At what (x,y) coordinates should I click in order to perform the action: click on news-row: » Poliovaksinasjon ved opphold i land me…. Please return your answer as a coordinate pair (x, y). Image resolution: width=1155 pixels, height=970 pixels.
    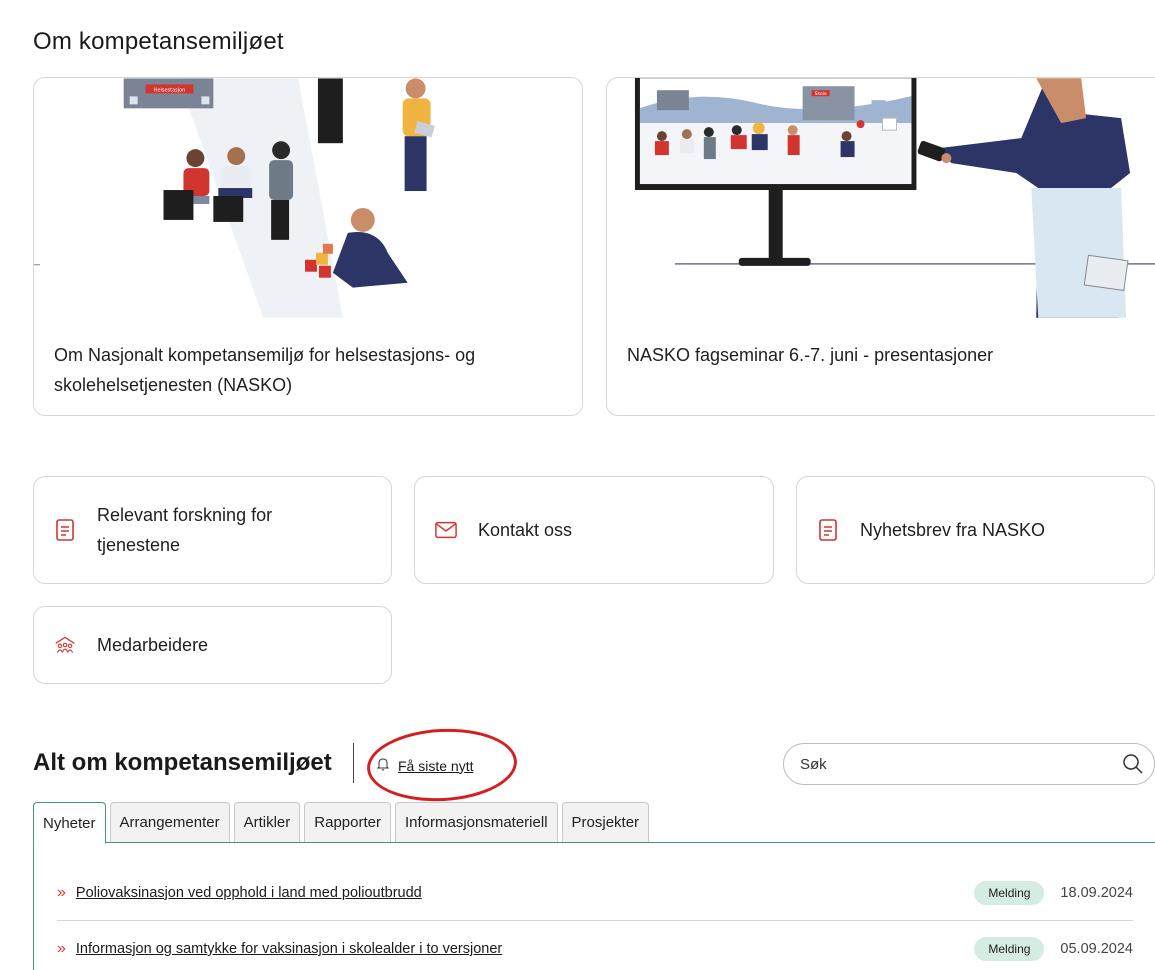
    Looking at the image, I should click on (595, 893).